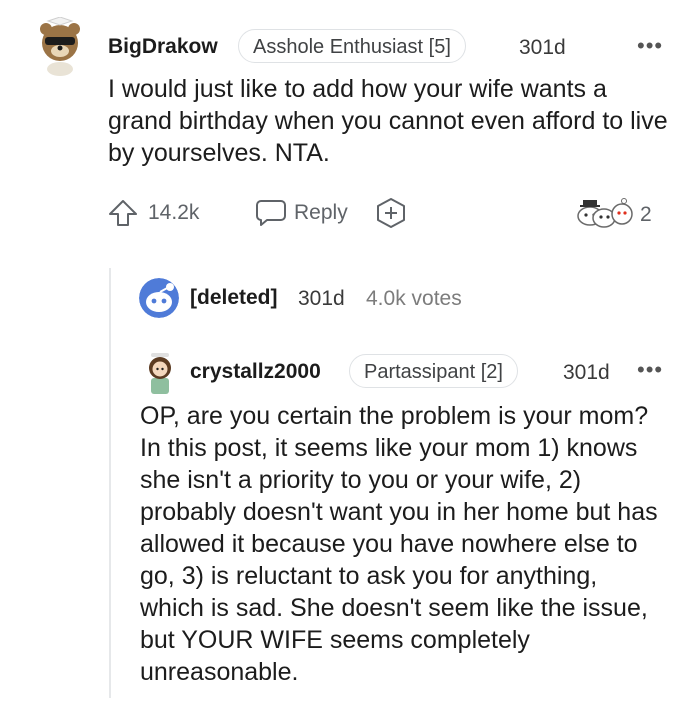 Image resolution: width=700 pixels, height=705 pixels. Describe the element at coordinates (110, 483) in the screenshot. I see `thread-line` at that location.